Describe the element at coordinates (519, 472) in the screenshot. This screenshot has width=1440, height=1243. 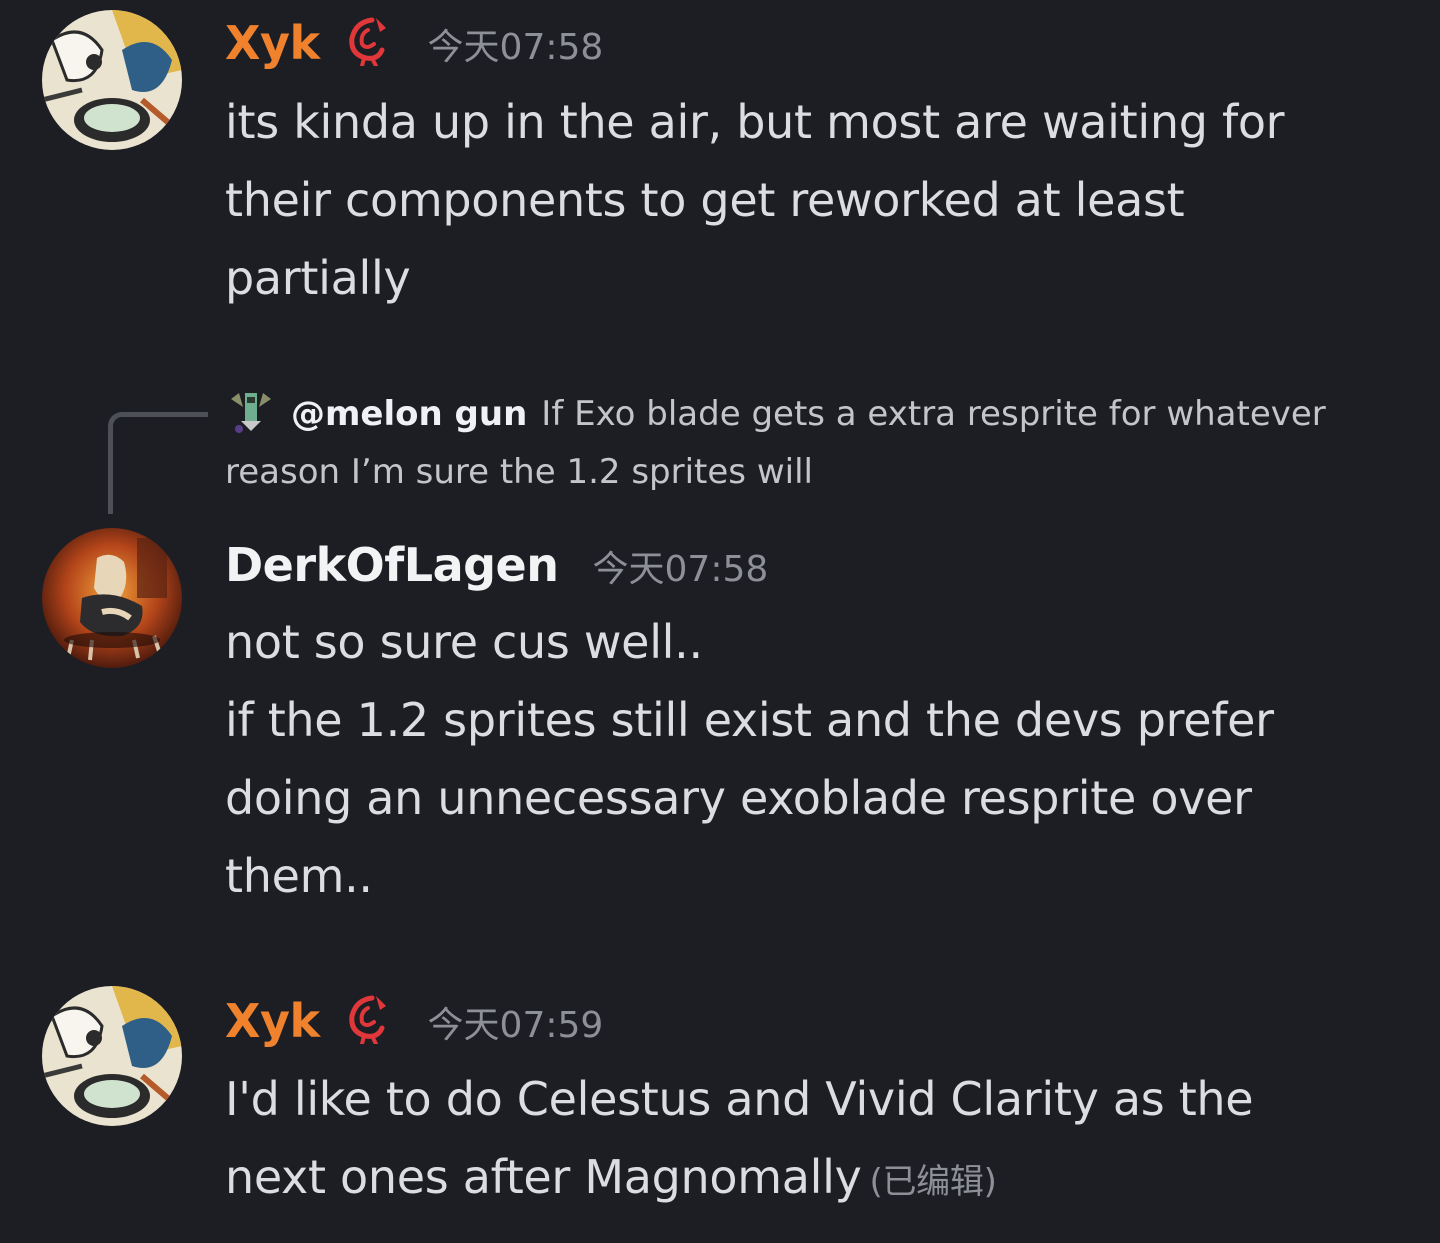
I see `reply-text: reason I’m sure the 1.2 sprites will` at that location.